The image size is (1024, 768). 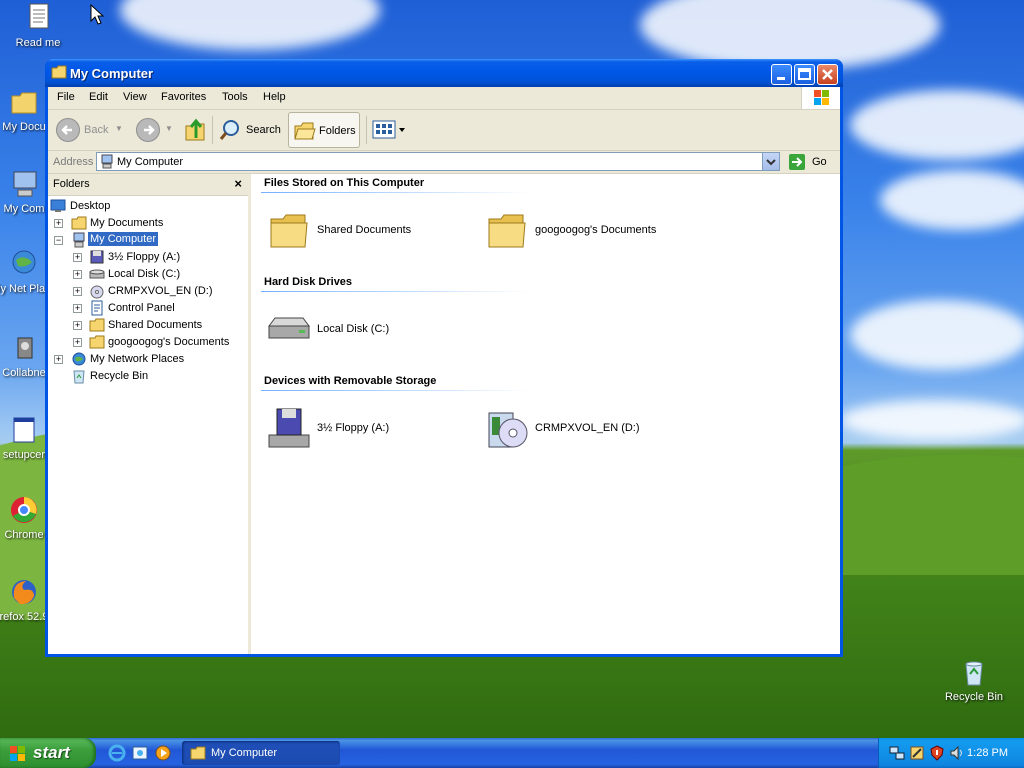 I want to click on item-label: Local Disk (C:), so click(x=353, y=329).